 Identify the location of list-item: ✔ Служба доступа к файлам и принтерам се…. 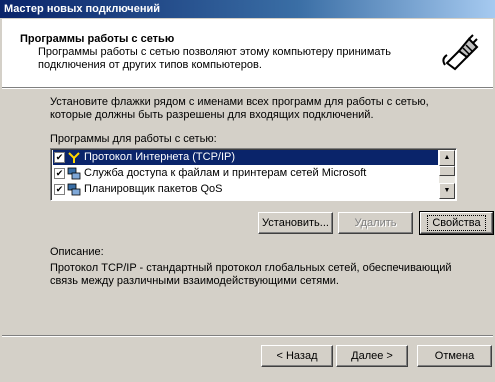
(245, 173).